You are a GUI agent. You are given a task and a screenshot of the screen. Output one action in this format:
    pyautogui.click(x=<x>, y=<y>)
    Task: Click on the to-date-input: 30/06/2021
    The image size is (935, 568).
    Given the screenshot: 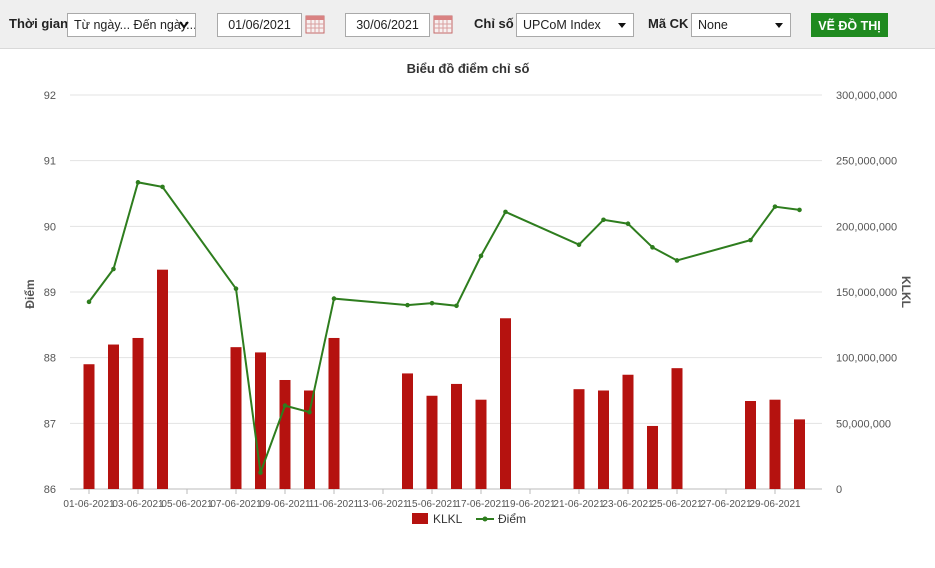 What is the action you would take?
    pyautogui.click(x=387, y=25)
    